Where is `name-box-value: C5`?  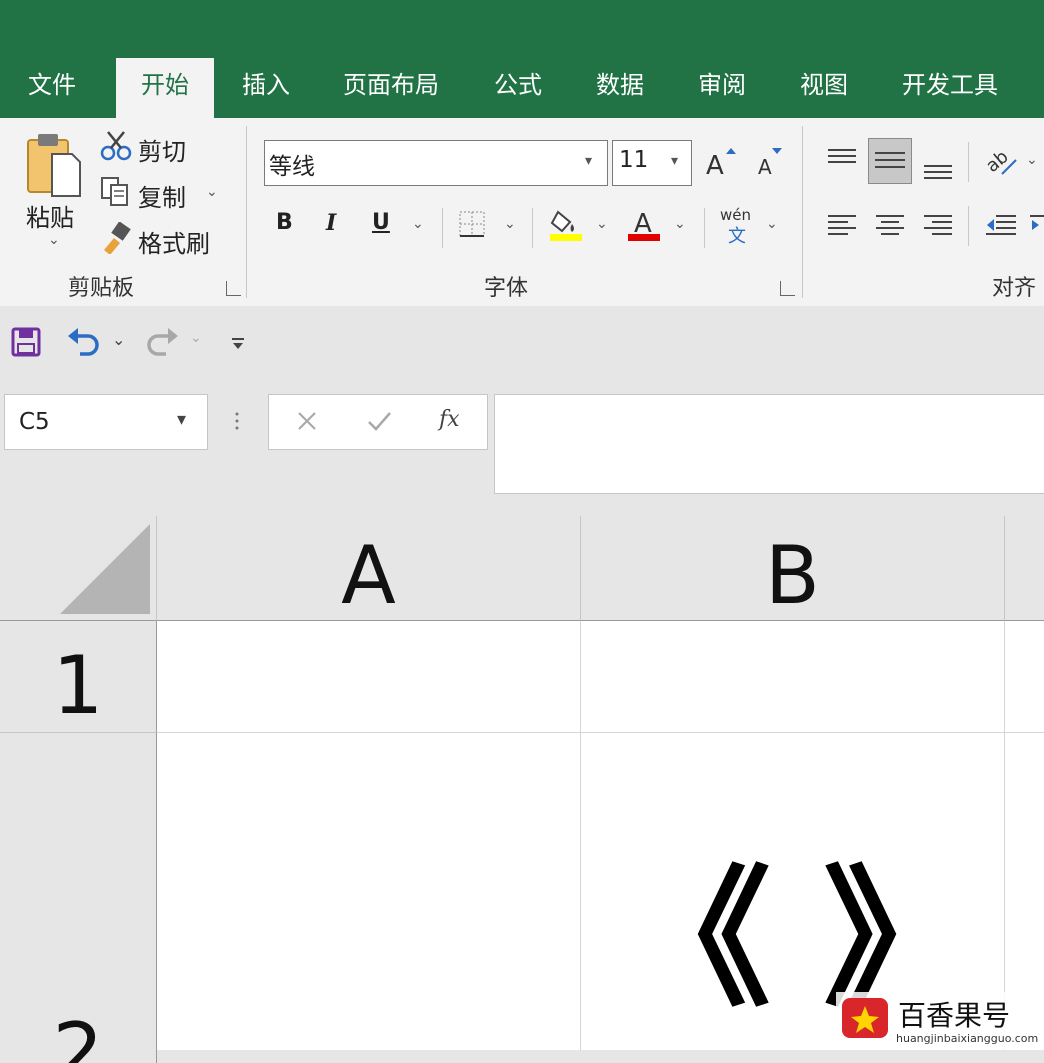 name-box-value: C5 is located at coordinates (34, 422).